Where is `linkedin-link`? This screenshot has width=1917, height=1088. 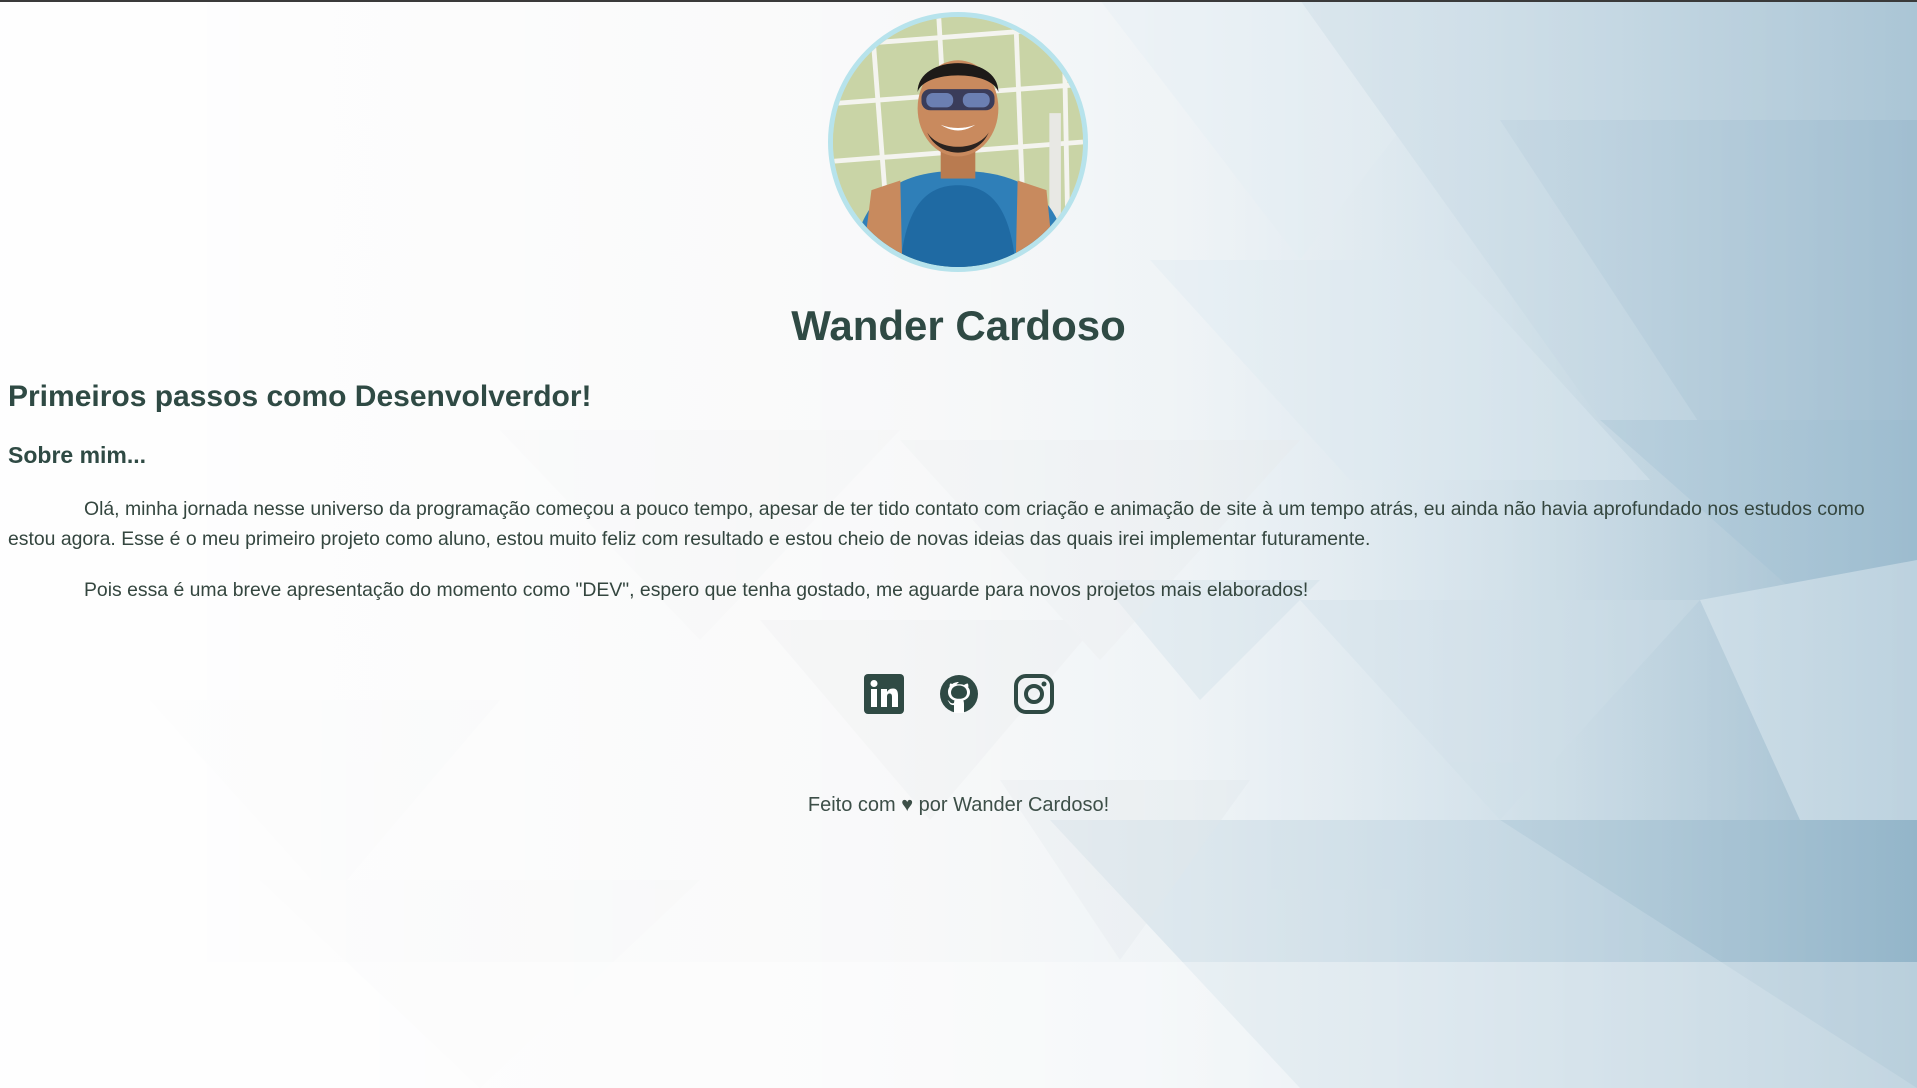 linkedin-link is located at coordinates (884, 694).